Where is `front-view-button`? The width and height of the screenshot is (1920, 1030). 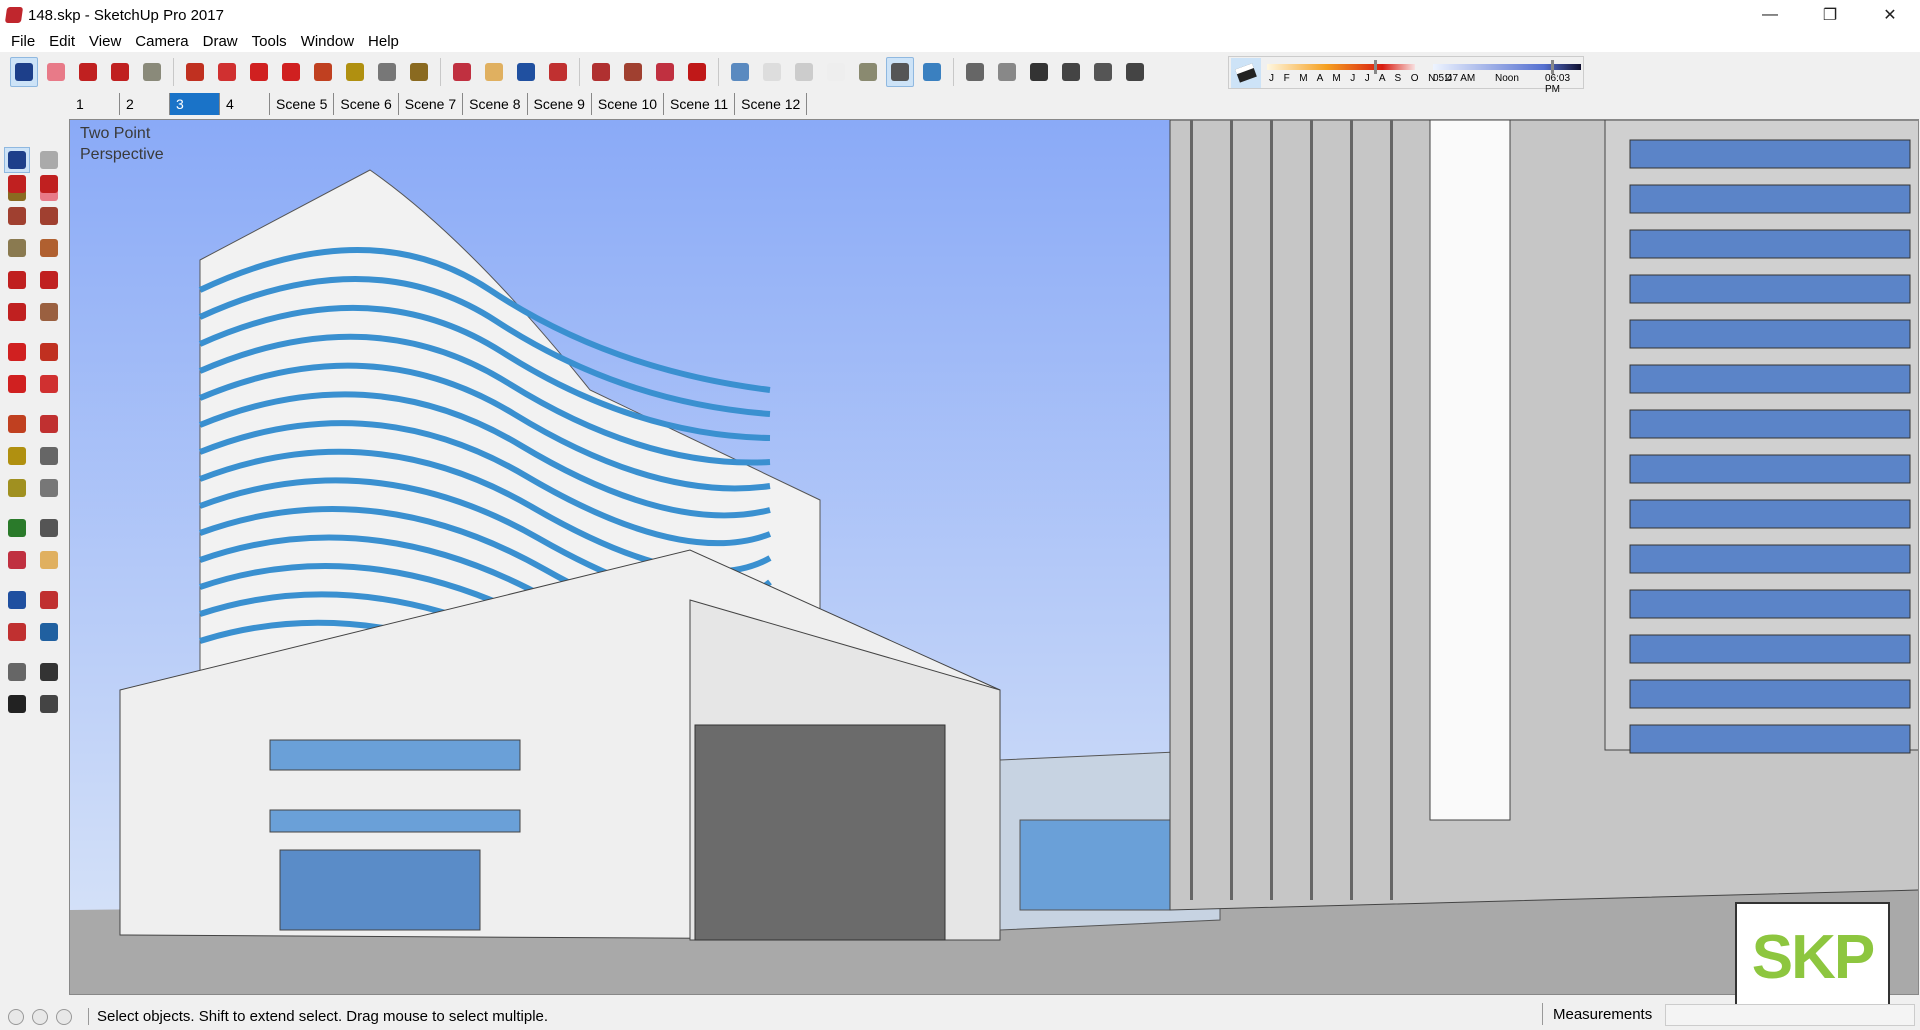
front-view-button is located at coordinates (1039, 72).